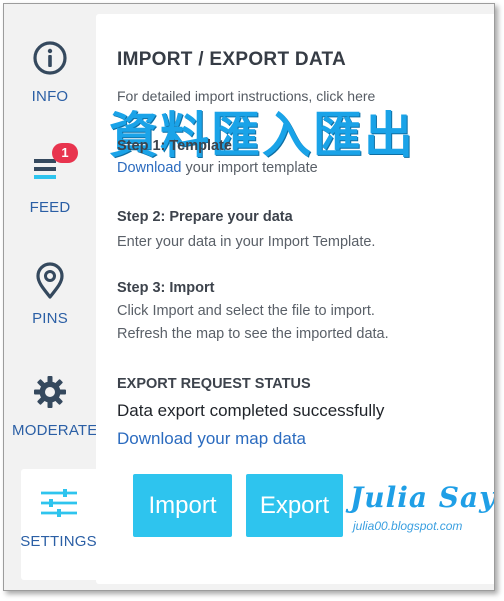 This screenshot has width=504, height=601. I want to click on sidebar-item-label: SETTINGS, so click(58, 541).